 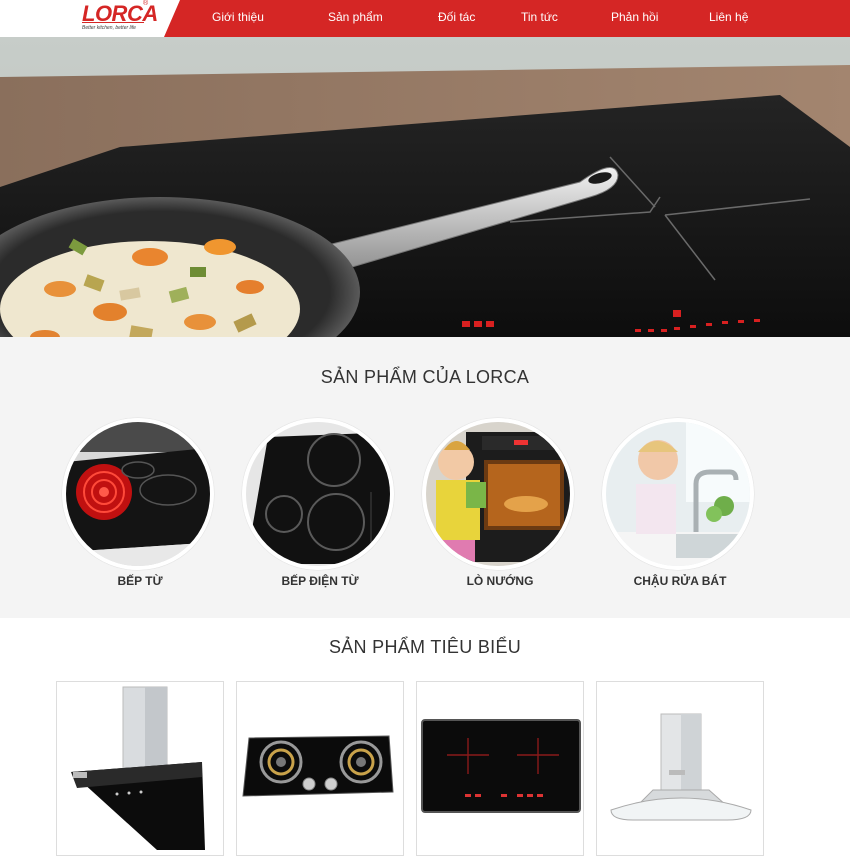 I want to click on product-card-induction-cooktop, so click(x=500, y=768).